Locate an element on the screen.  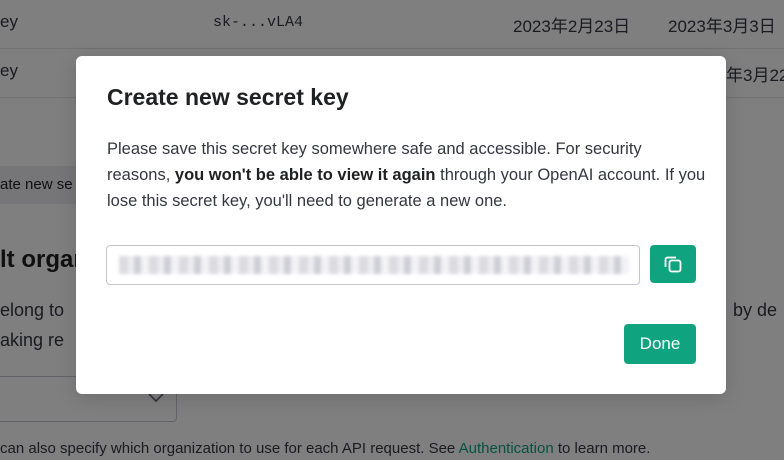
dialog-title: Create new secret key is located at coordinates (228, 97).